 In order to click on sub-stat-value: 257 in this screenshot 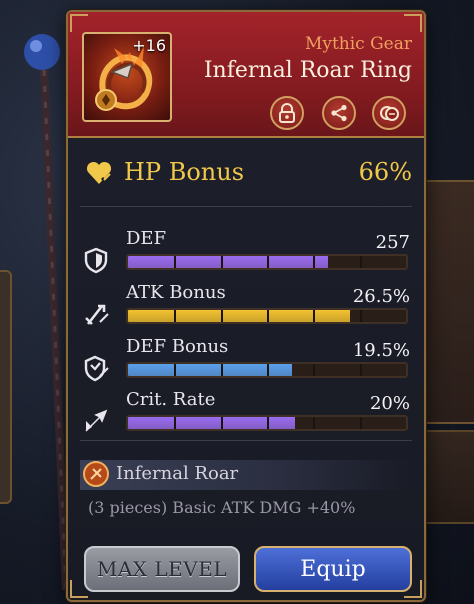, I will do `click(392, 242)`.